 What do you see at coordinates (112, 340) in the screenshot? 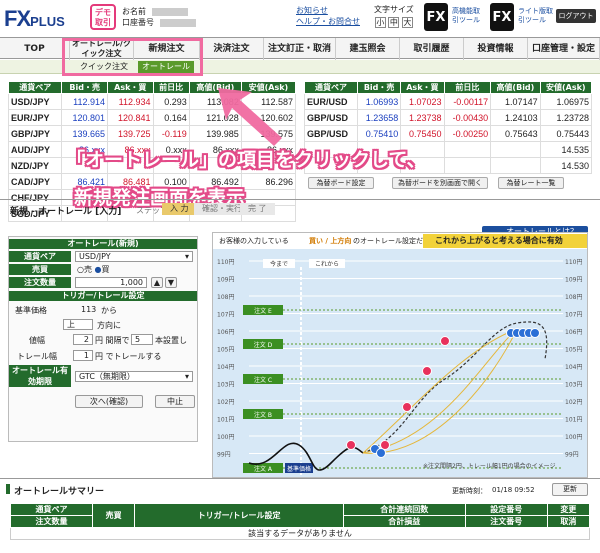
I see `interval-suffix: 円 間隔で` at bounding box center [112, 340].